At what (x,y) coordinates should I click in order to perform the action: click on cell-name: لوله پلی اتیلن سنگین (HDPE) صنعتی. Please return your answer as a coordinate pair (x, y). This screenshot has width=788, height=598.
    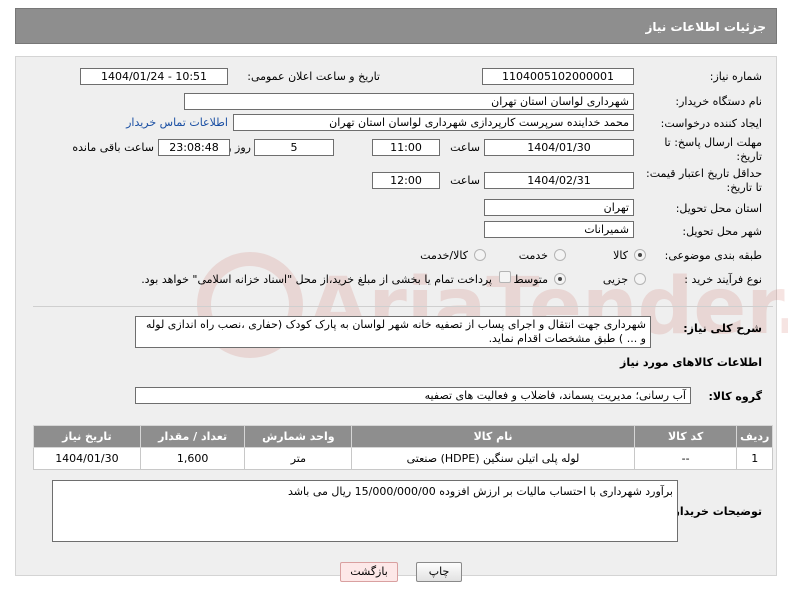
    Looking at the image, I should click on (493, 458).